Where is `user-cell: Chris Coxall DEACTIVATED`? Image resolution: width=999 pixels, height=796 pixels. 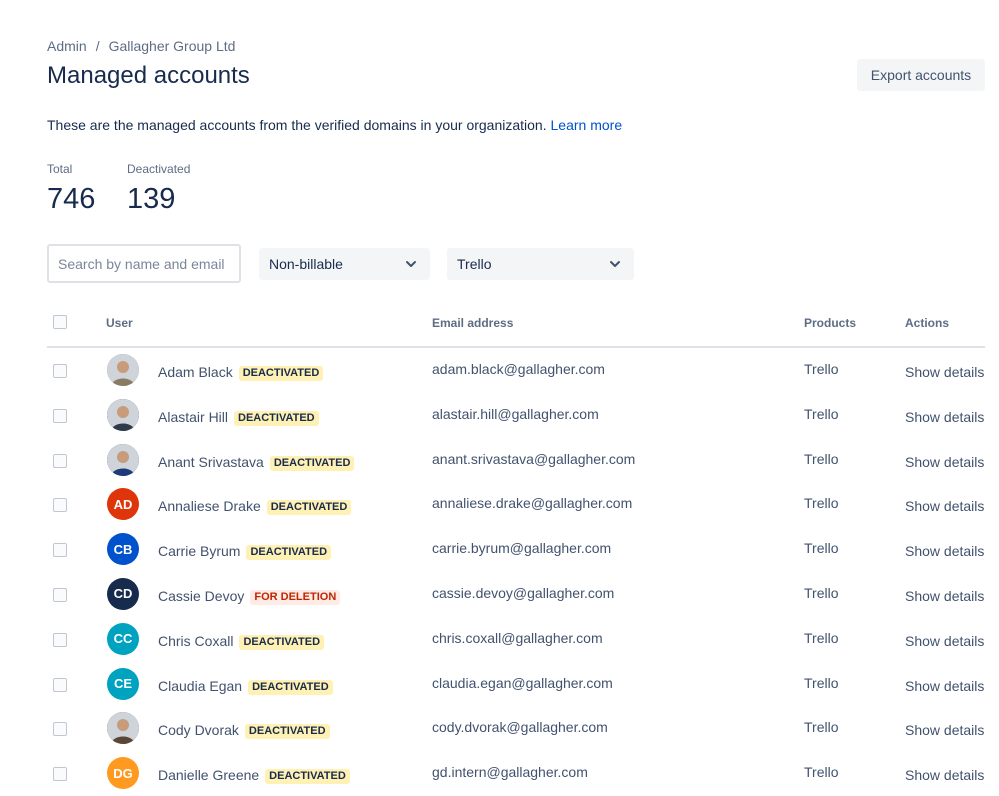 user-cell: Chris Coxall DEACTIVATED is located at coordinates (241, 641).